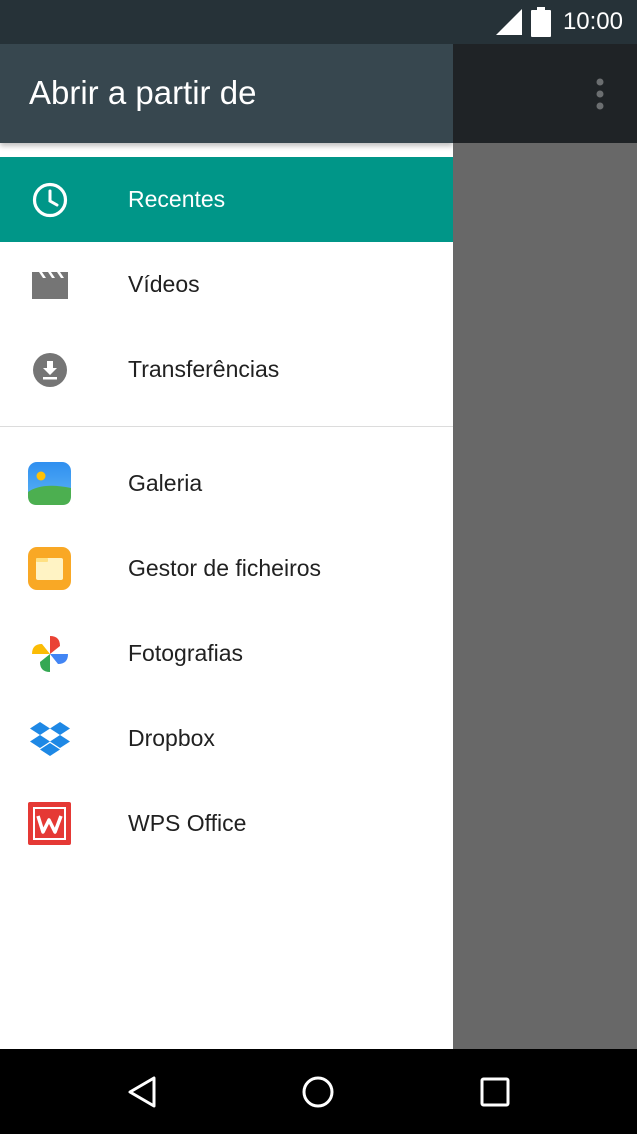 This screenshot has height=1134, width=637. I want to click on back-icon, so click(142, 1092).